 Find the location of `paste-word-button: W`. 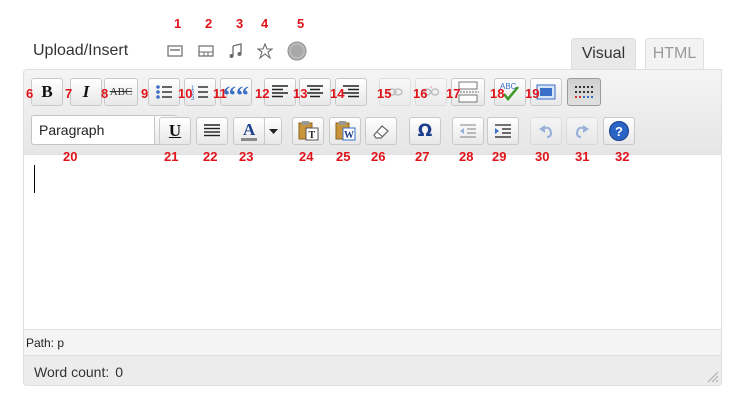

paste-word-button: W is located at coordinates (345, 131).